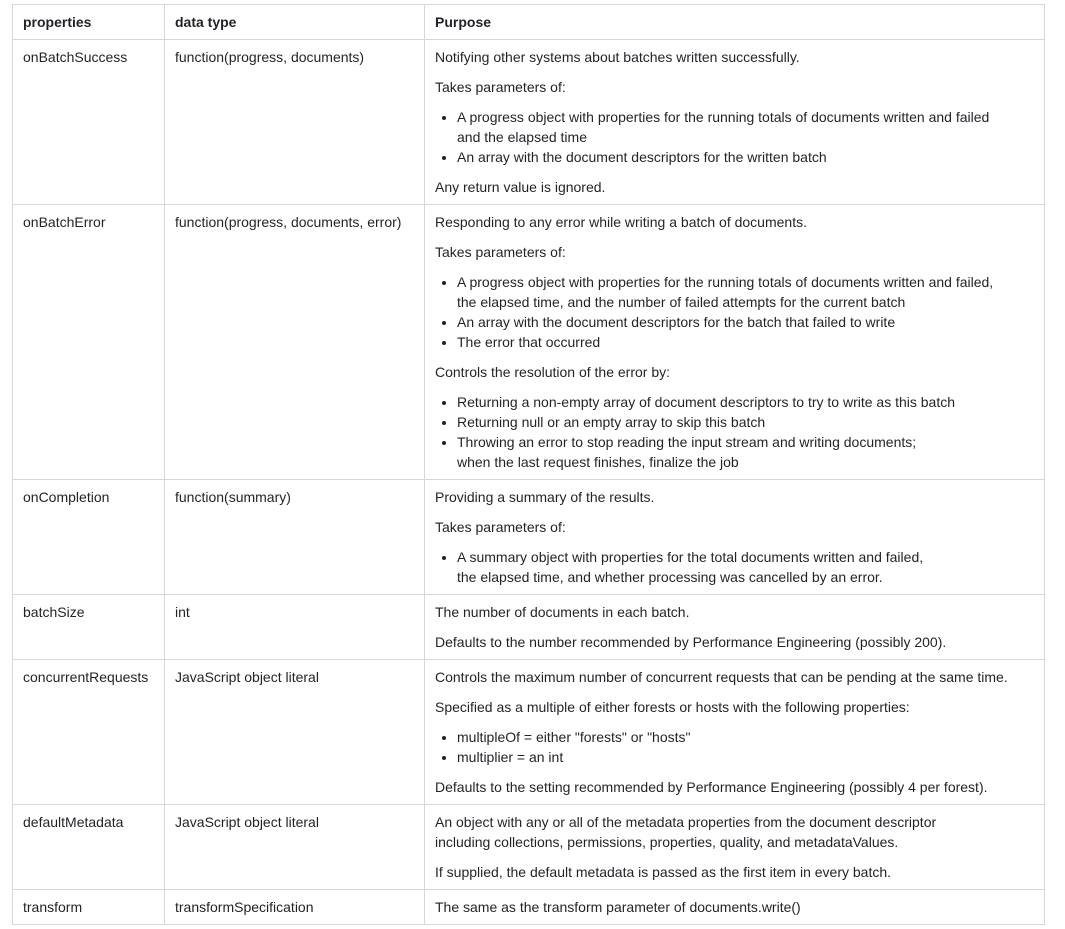  Describe the element at coordinates (88, 627) in the screenshot. I see `property-name-cell: batchSize` at that location.